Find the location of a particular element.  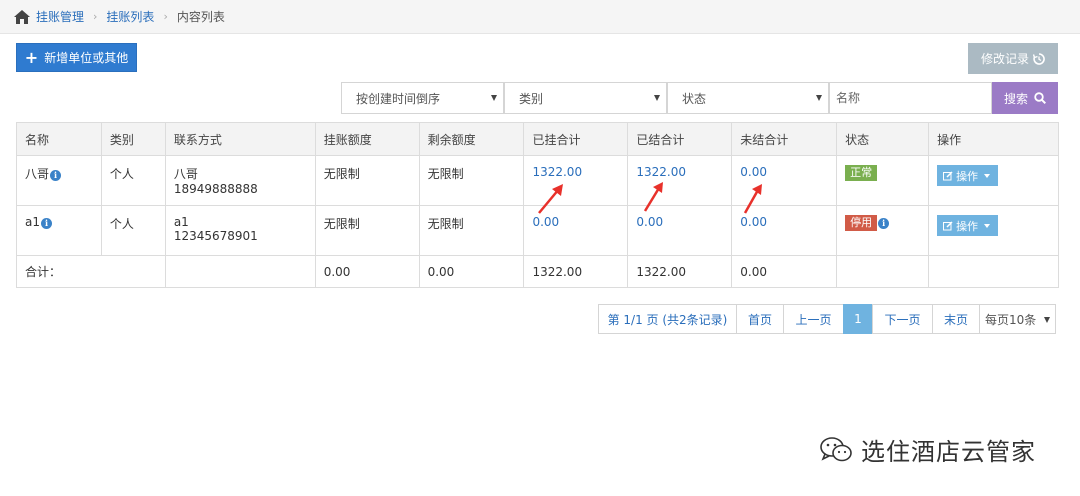

edit-history-button: 修改记录 is located at coordinates (1013, 58).